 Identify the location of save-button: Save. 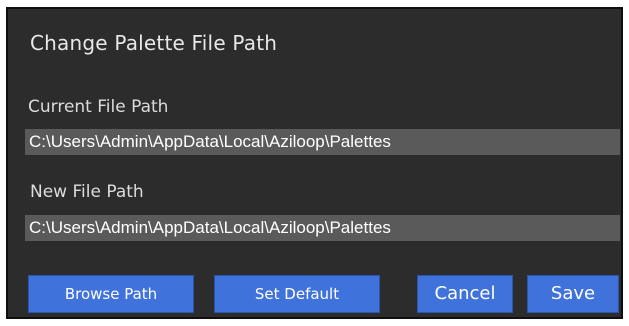
(573, 294).